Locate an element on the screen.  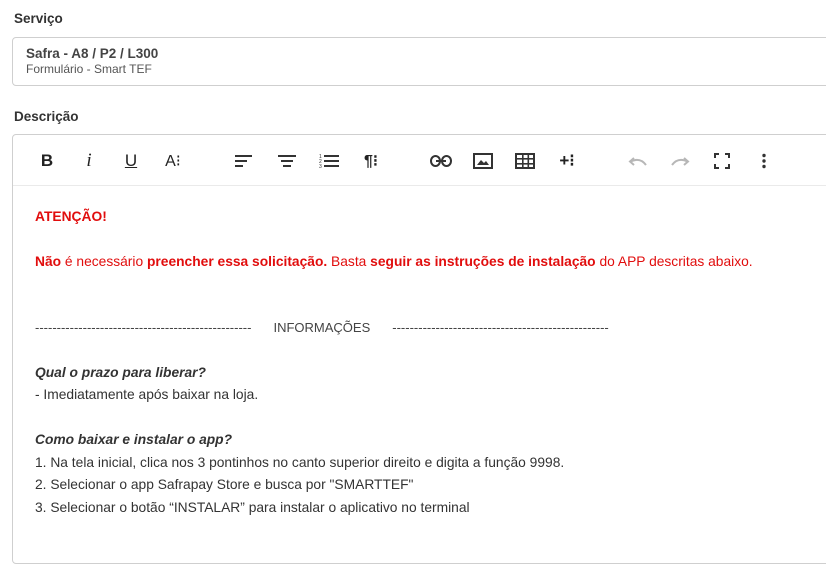
italic-button: i is located at coordinates (89, 161).